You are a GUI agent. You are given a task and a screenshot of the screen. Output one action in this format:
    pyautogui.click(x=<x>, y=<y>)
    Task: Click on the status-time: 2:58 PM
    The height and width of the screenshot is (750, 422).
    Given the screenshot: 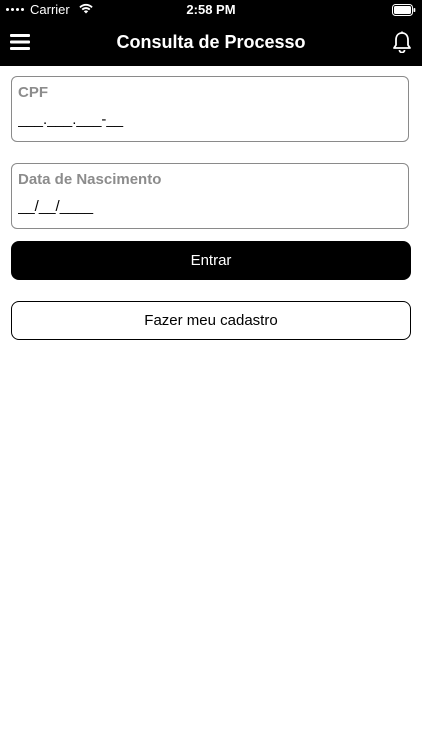 What is the action you would take?
    pyautogui.click(x=211, y=9)
    